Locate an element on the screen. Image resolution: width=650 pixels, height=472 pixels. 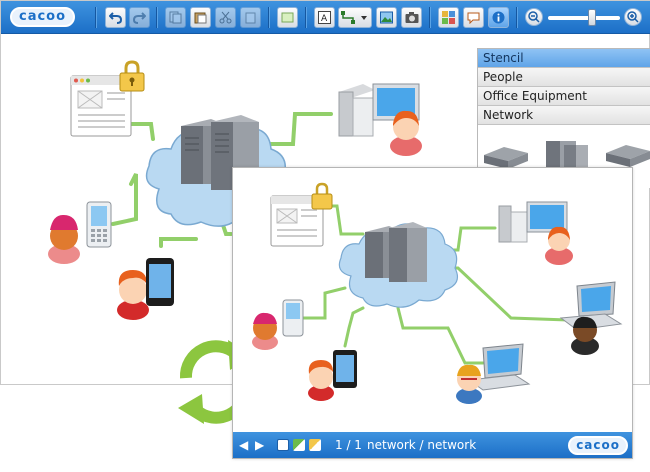
info-button is located at coordinates (498, 17).